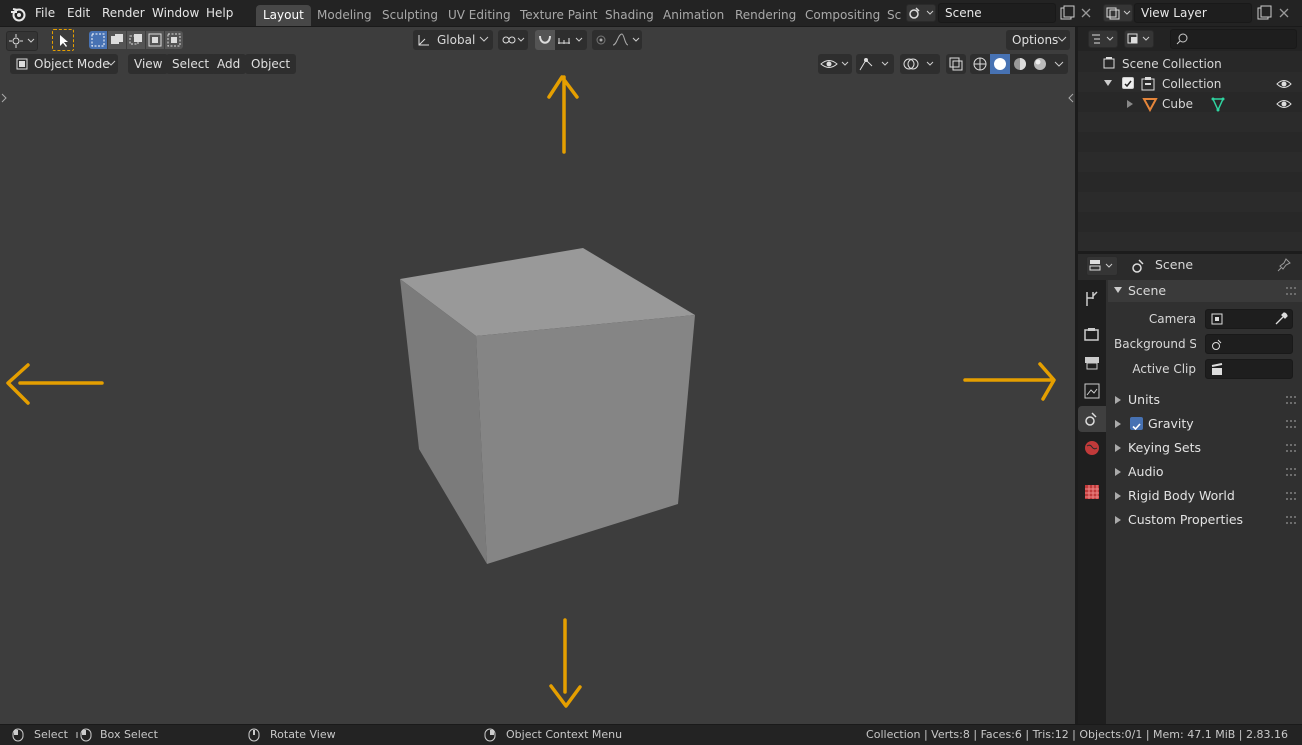 The image size is (1302, 745). Describe the element at coordinates (1249, 369) in the screenshot. I see `active-clip-field` at that location.